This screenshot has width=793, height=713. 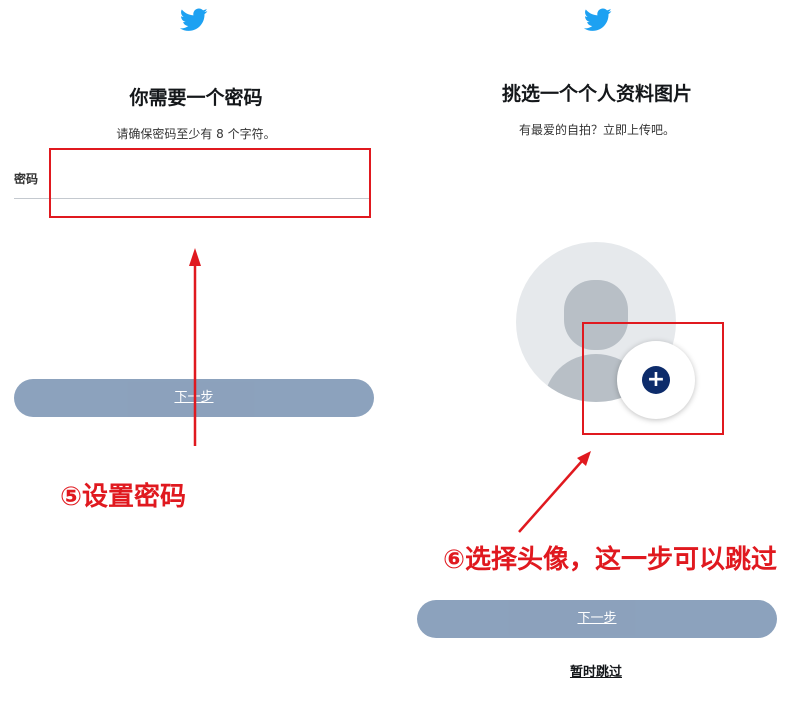 I want to click on caption-text: 设置密码, so click(x=134, y=497).